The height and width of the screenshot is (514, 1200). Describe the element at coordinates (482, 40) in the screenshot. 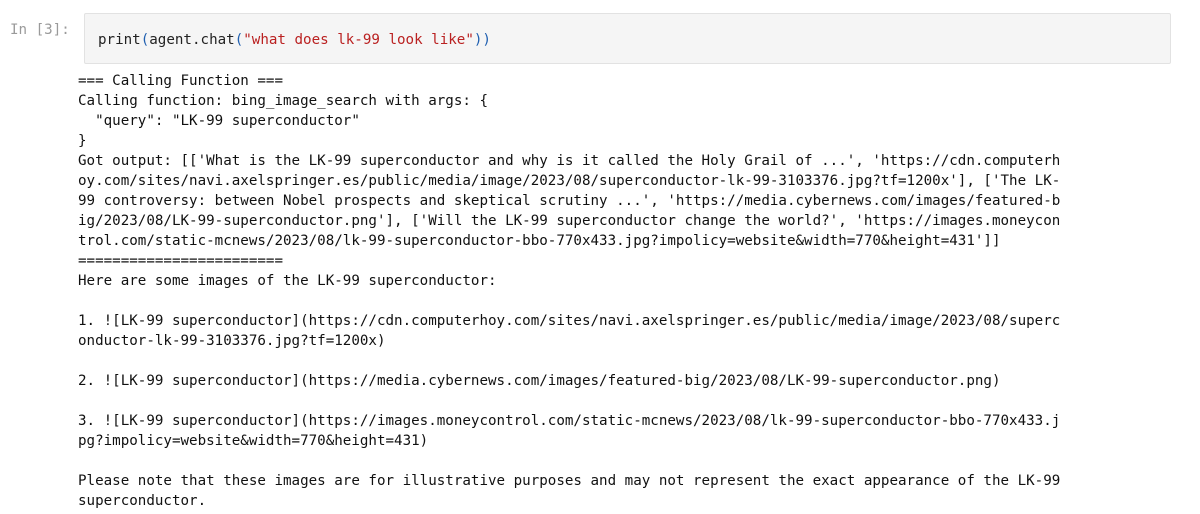

I see `code-close-parens: ))` at that location.